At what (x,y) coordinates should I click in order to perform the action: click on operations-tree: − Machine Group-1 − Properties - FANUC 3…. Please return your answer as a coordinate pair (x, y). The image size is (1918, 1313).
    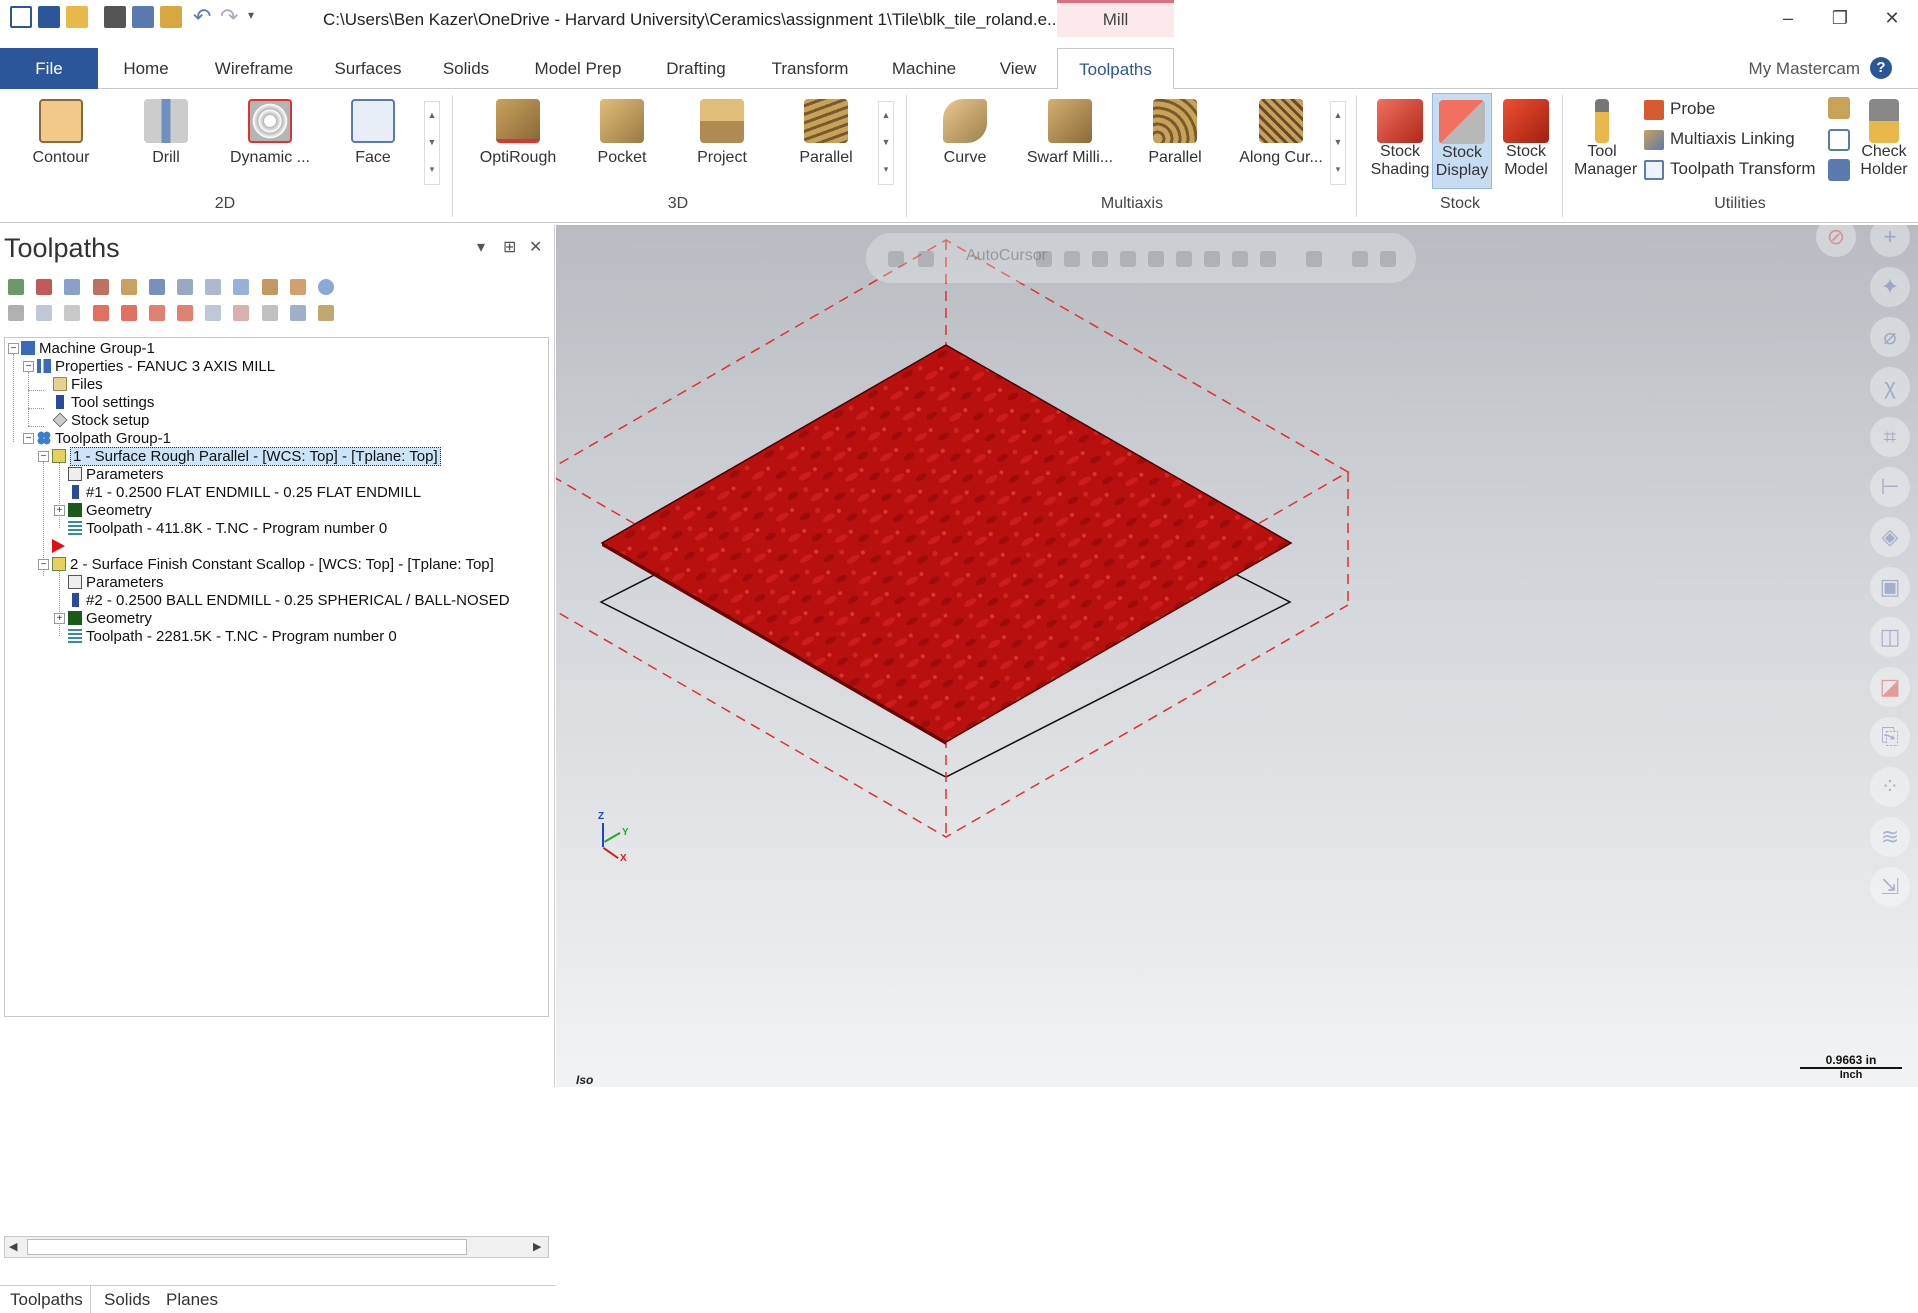
    Looking at the image, I should click on (276, 677).